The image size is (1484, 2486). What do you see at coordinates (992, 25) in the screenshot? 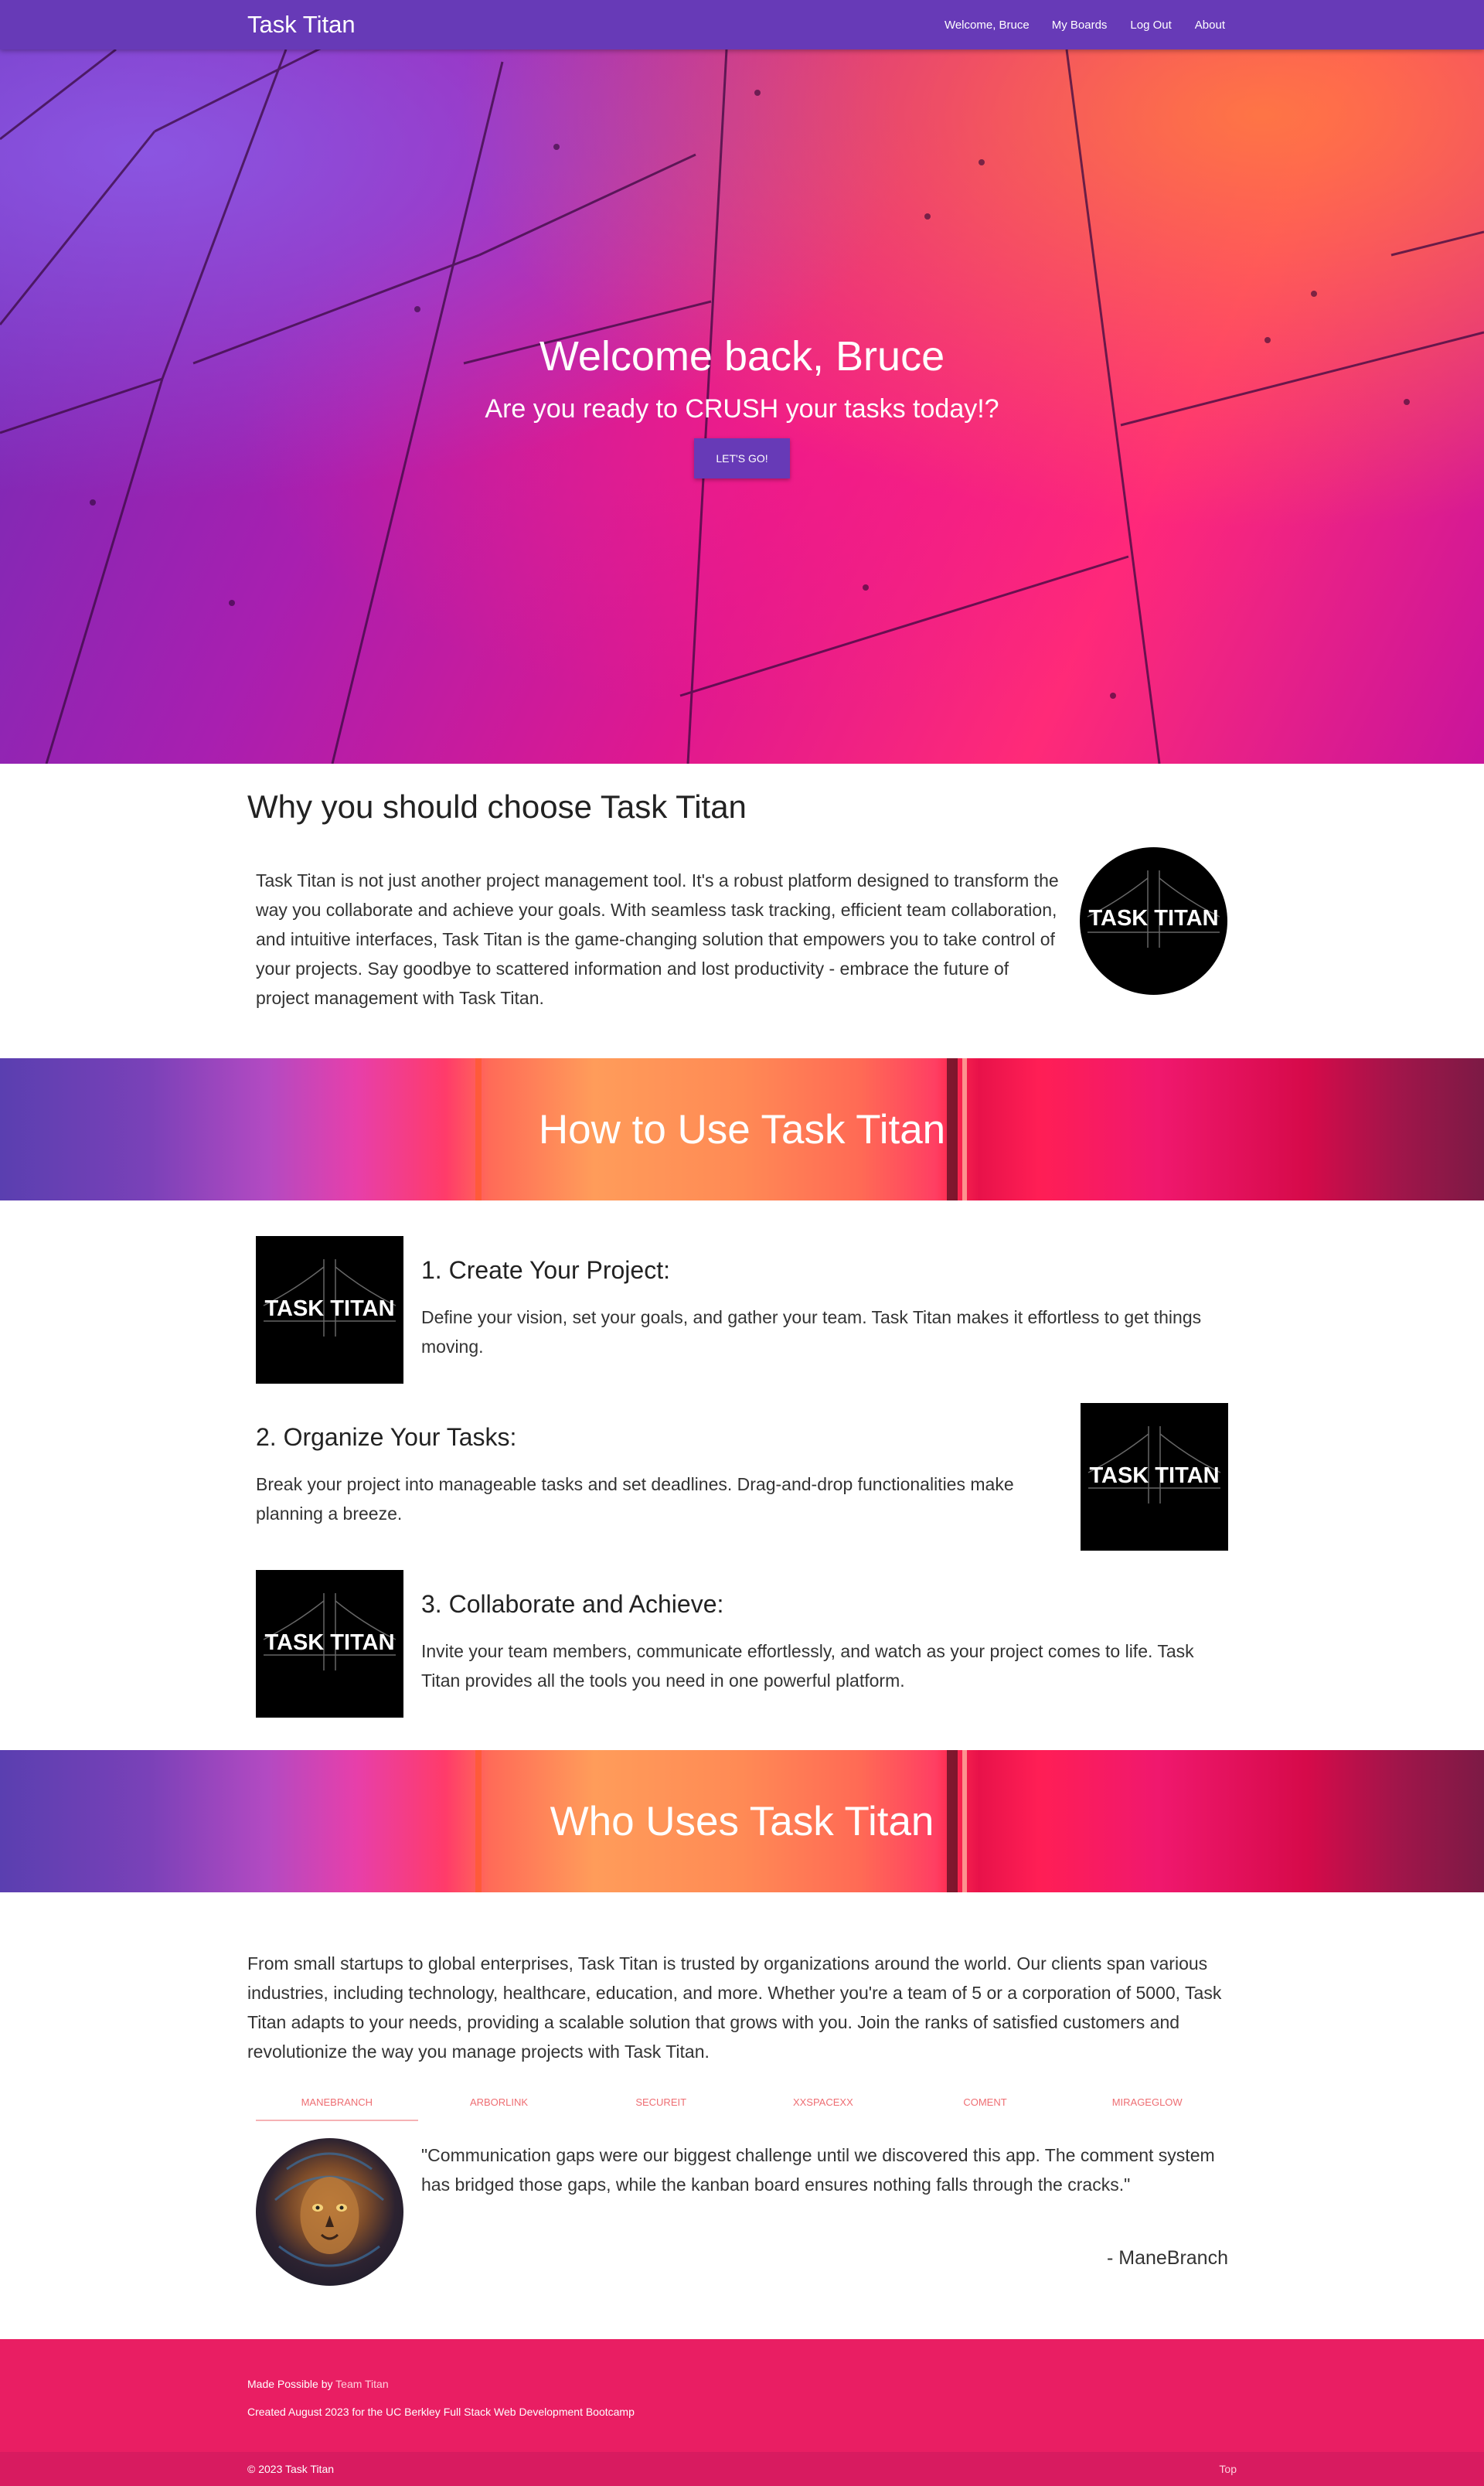
I see `nav-greeting: Welcome, Bruce` at bounding box center [992, 25].